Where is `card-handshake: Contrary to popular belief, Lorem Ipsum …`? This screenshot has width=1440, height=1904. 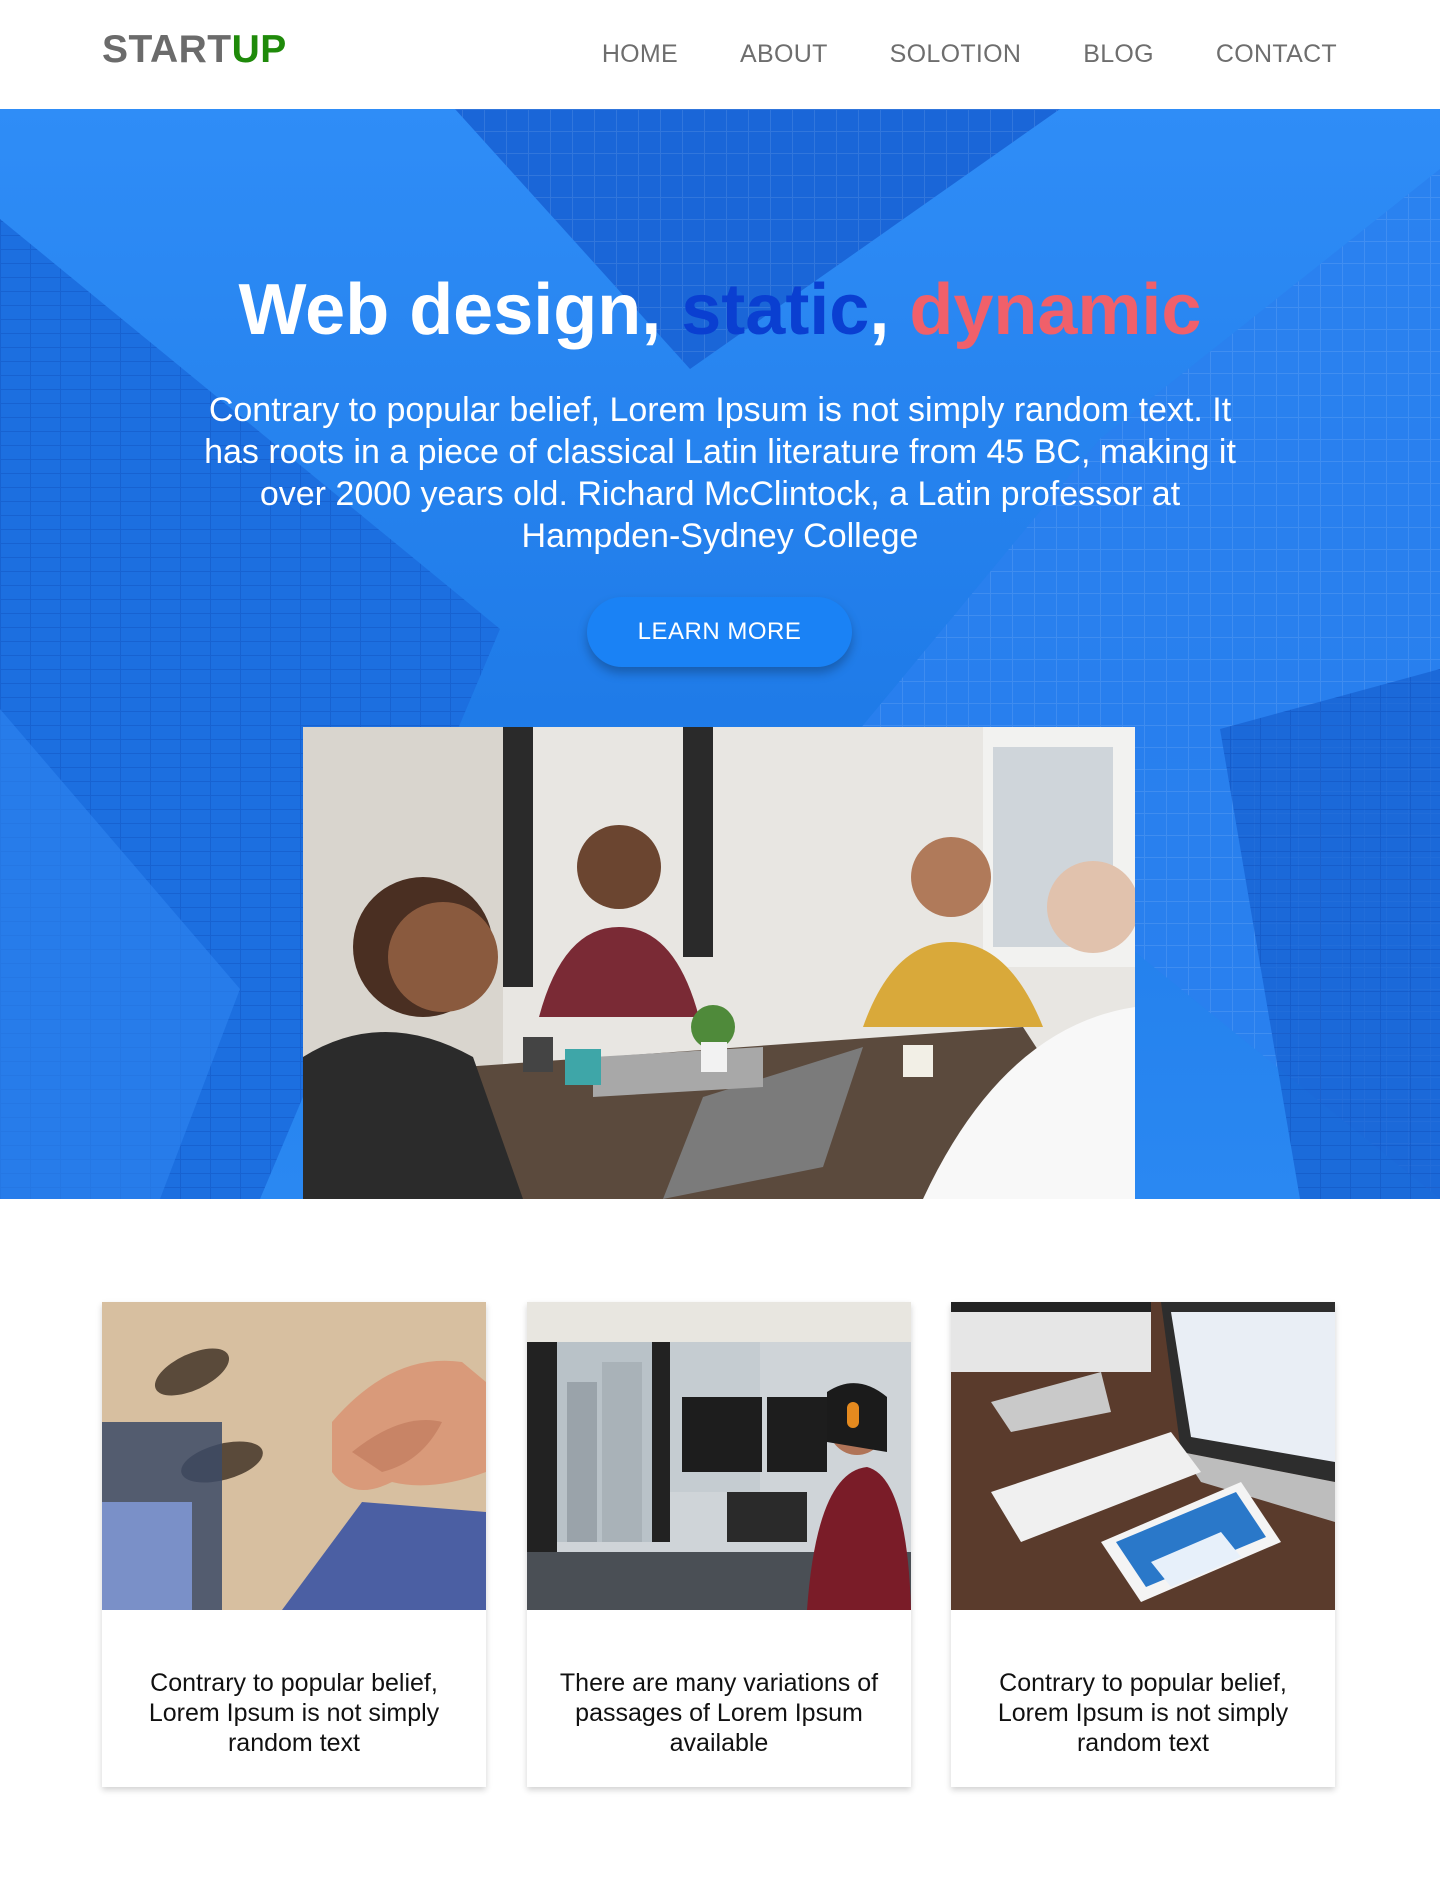 card-handshake: Contrary to popular belief, Lorem Ipsum … is located at coordinates (294, 1544).